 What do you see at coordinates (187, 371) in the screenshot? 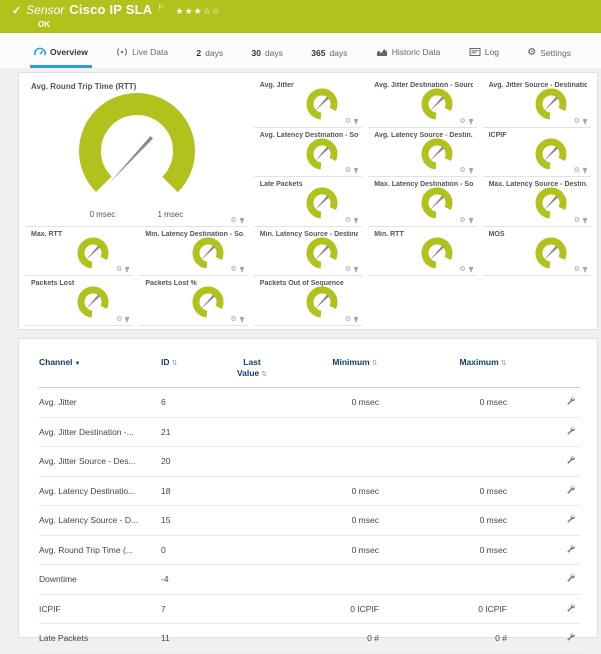
I see `column-header-id: ID ⇅` at bounding box center [187, 371].